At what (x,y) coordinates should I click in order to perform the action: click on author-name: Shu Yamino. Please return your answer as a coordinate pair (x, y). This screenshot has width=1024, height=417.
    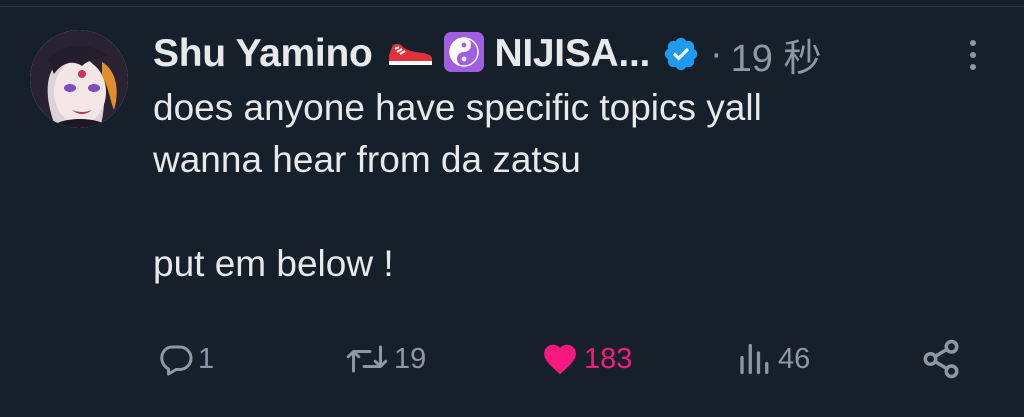
    Looking at the image, I should click on (263, 54).